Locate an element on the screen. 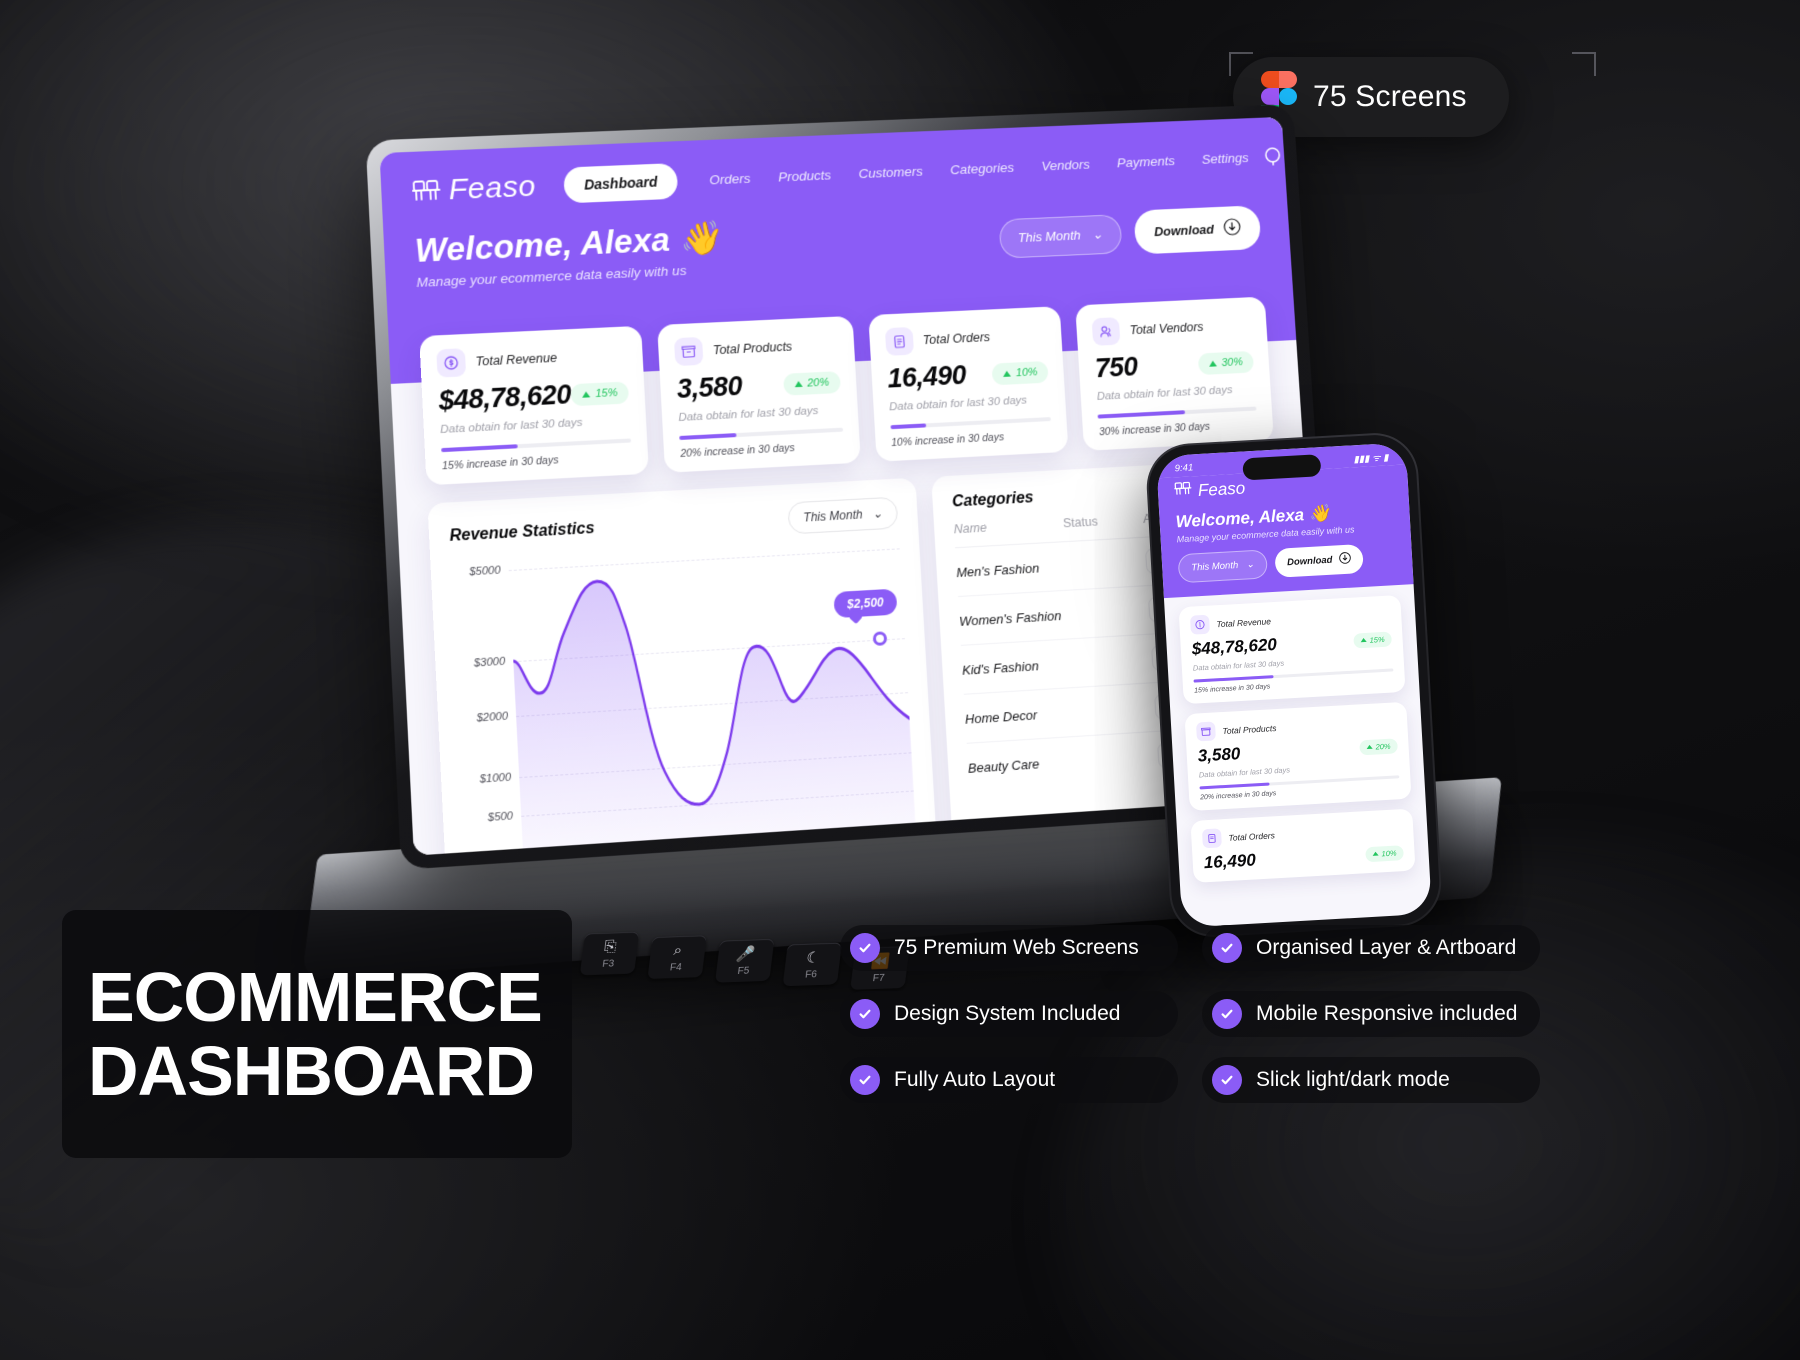 The height and width of the screenshot is (1360, 1800). feature-label: Design System Included is located at coordinates (1007, 1013).